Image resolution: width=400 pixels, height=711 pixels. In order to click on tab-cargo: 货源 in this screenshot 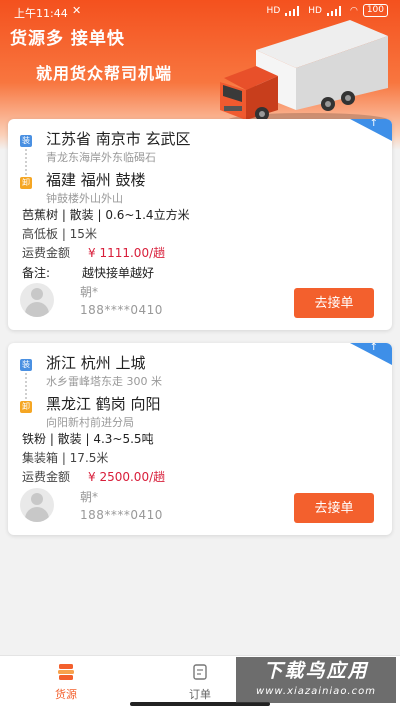, I will do `click(66, 682)`.